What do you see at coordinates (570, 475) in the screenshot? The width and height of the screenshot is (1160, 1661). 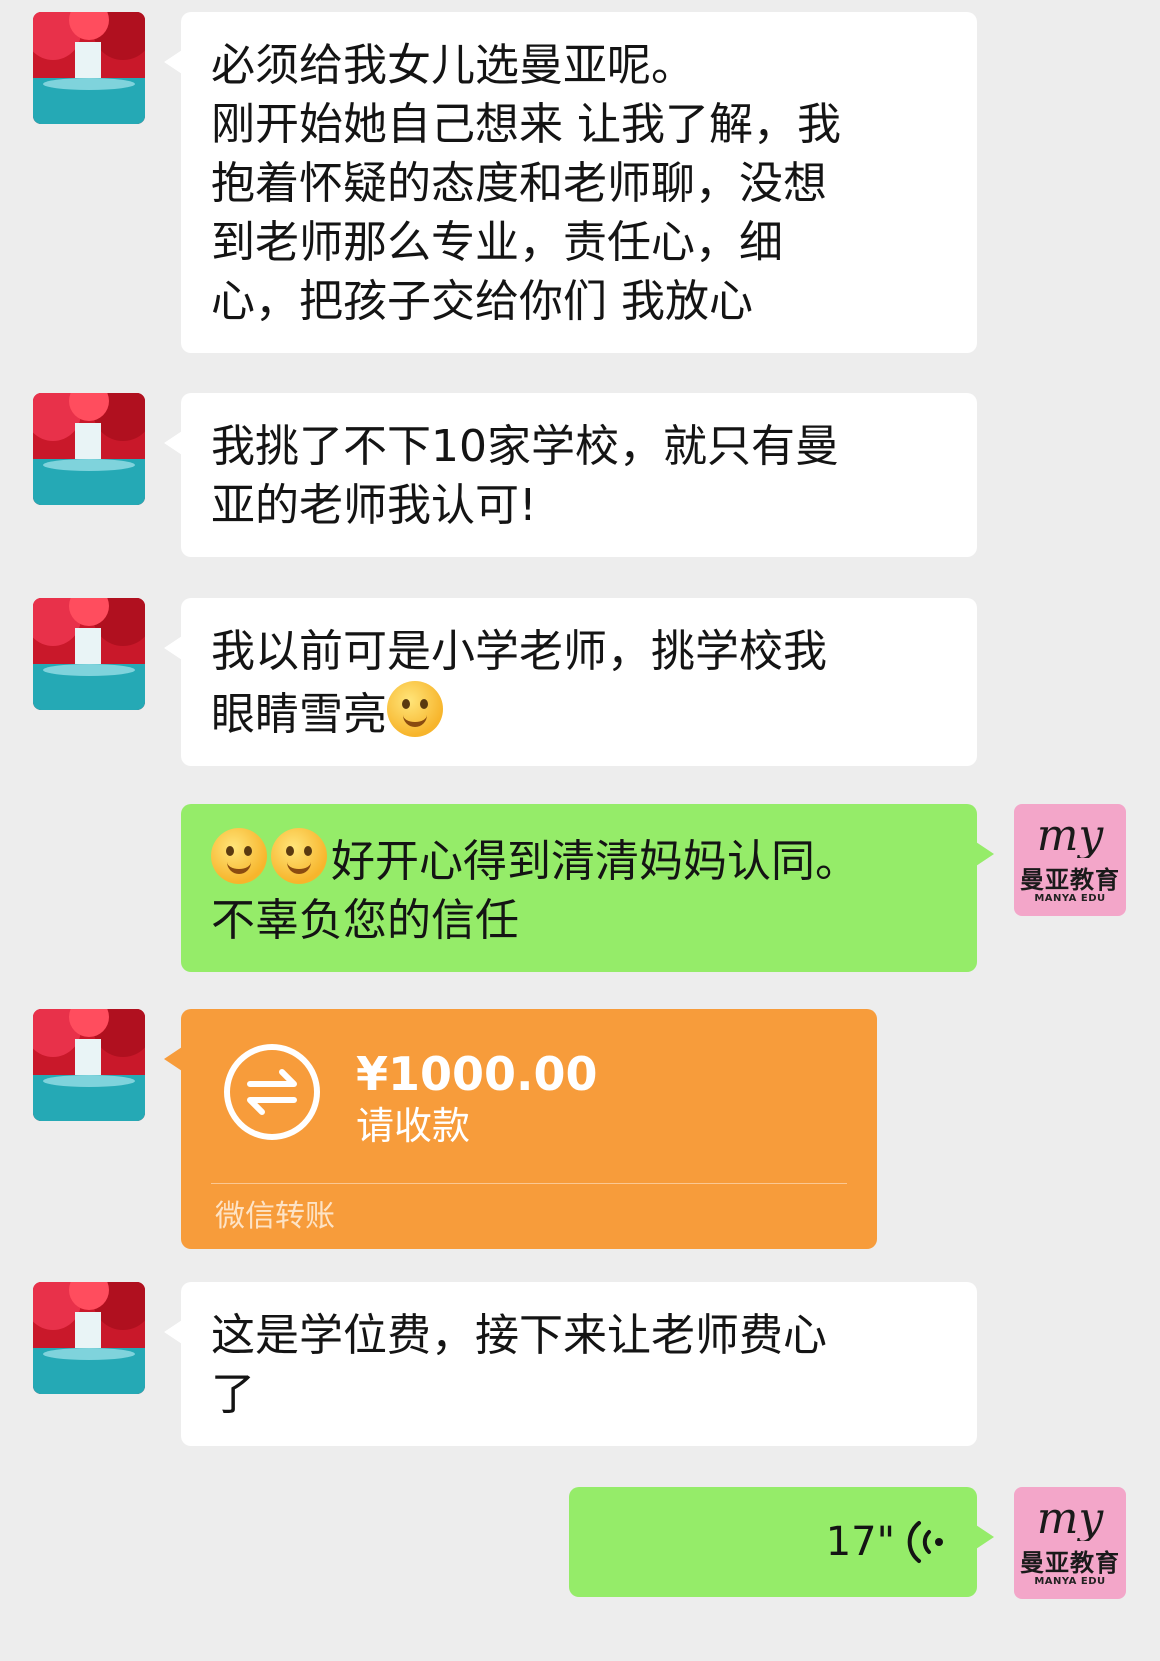 I see `message-bubble-2: 我挑了不下10家学校，就只有曼 亚的老师我认可!` at bounding box center [570, 475].